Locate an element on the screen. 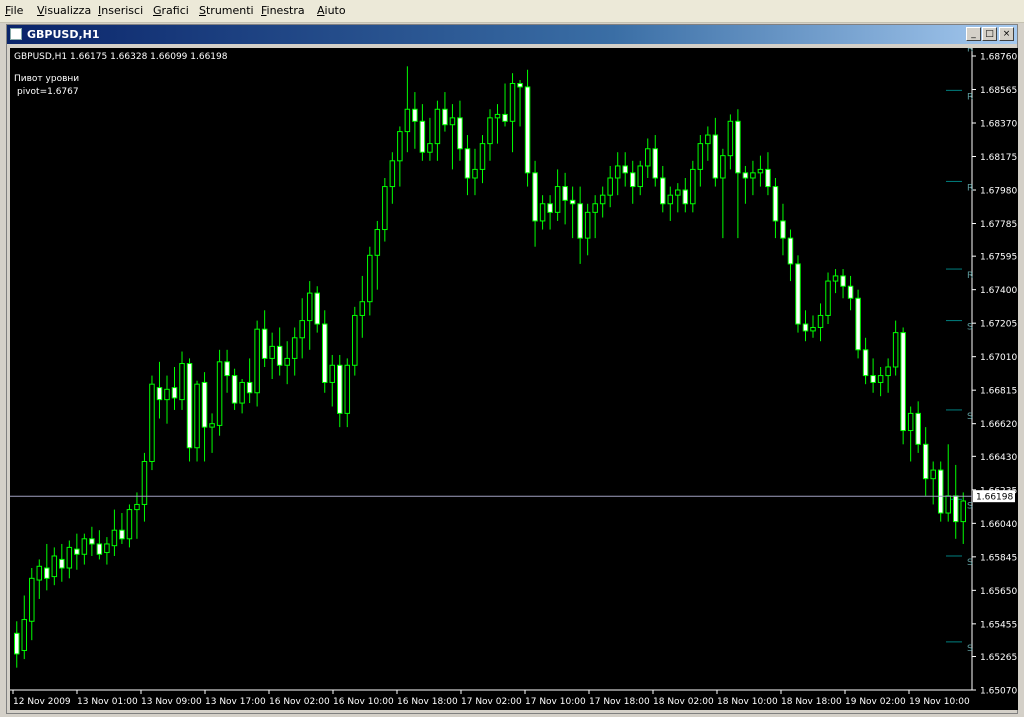 Image resolution: width=1024 pixels, height=717 pixels. x-tick-label: 12 Nov 2009 is located at coordinates (42, 702).